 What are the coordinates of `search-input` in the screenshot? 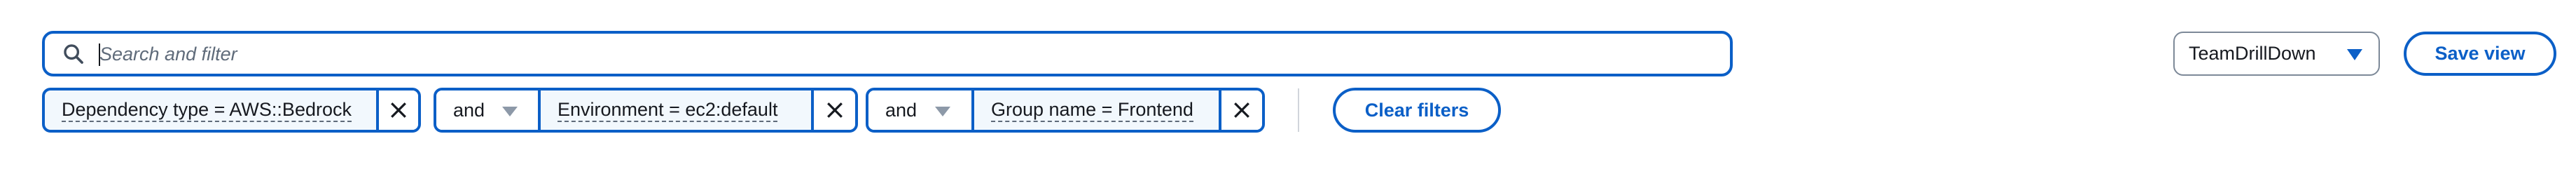 It's located at (903, 54).